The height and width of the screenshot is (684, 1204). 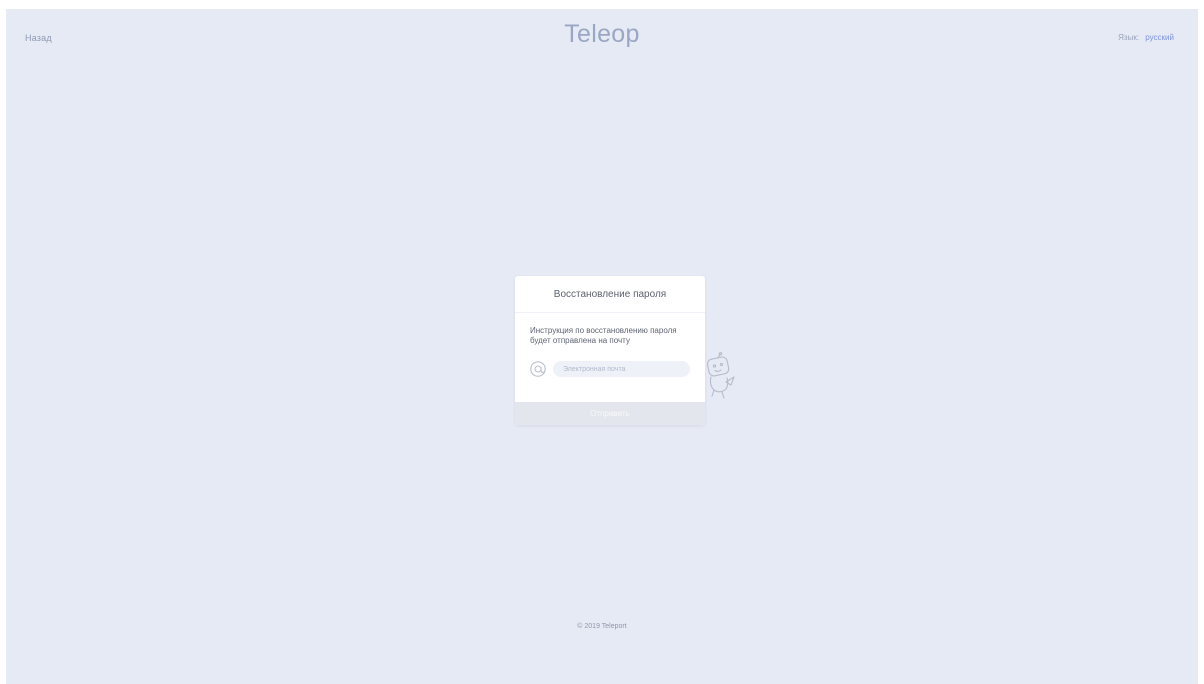 What do you see at coordinates (602, 34) in the screenshot?
I see `brand-logo: Teleop` at bounding box center [602, 34].